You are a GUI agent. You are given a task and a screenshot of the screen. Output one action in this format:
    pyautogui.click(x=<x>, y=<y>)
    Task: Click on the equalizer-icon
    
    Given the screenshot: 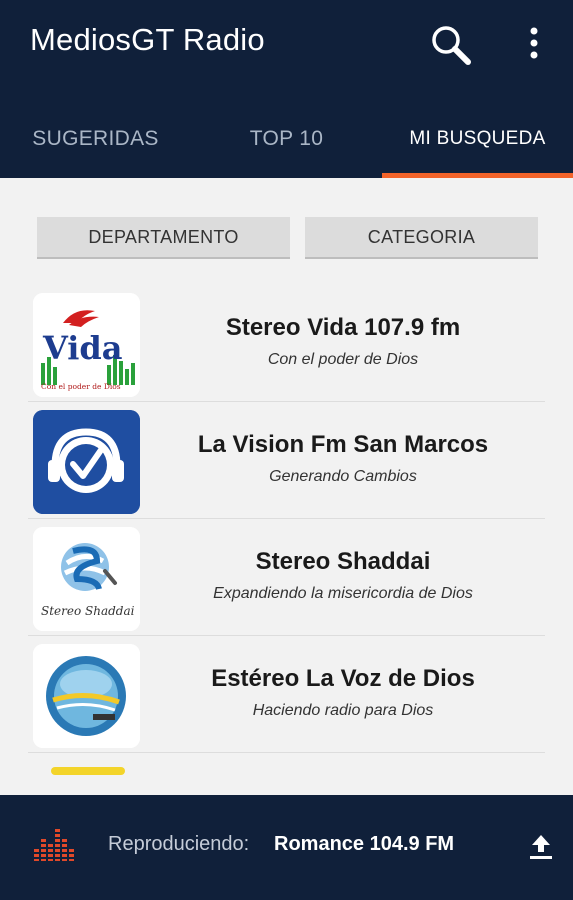 What is the action you would take?
    pyautogui.click(x=54, y=845)
    